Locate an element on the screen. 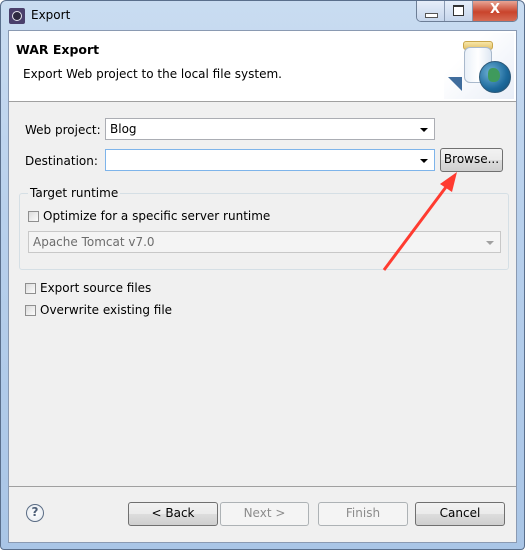 This screenshot has width=525, height=550. export-source-checkbox: Export source files is located at coordinates (88, 288).